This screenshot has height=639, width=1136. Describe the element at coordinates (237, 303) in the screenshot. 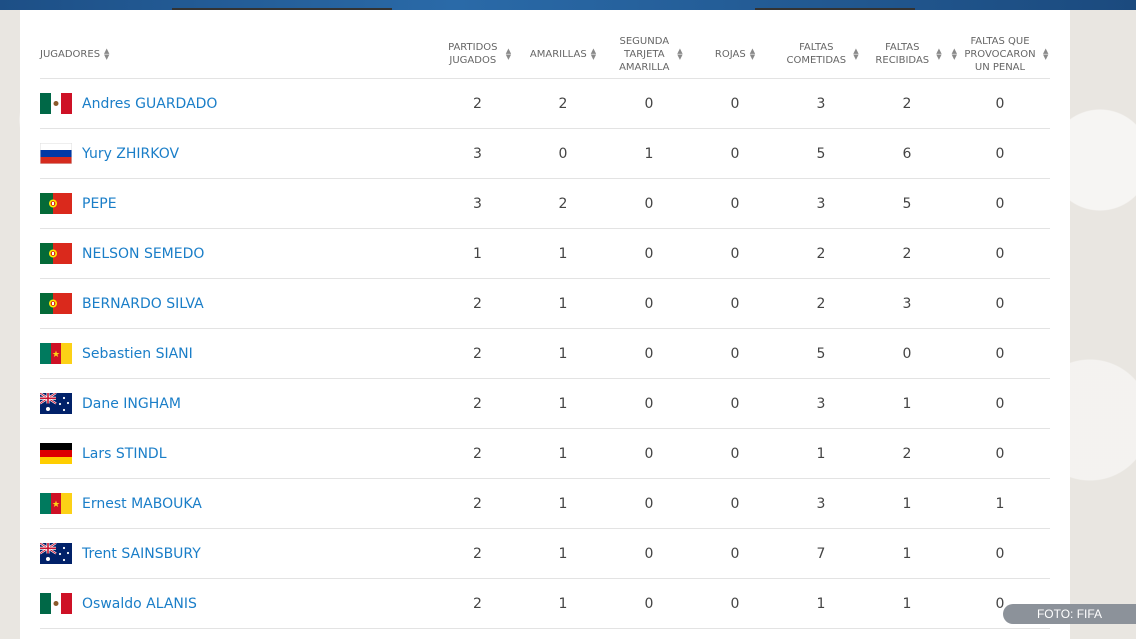

I see `player-cell: BERNARDO SILVA` at that location.